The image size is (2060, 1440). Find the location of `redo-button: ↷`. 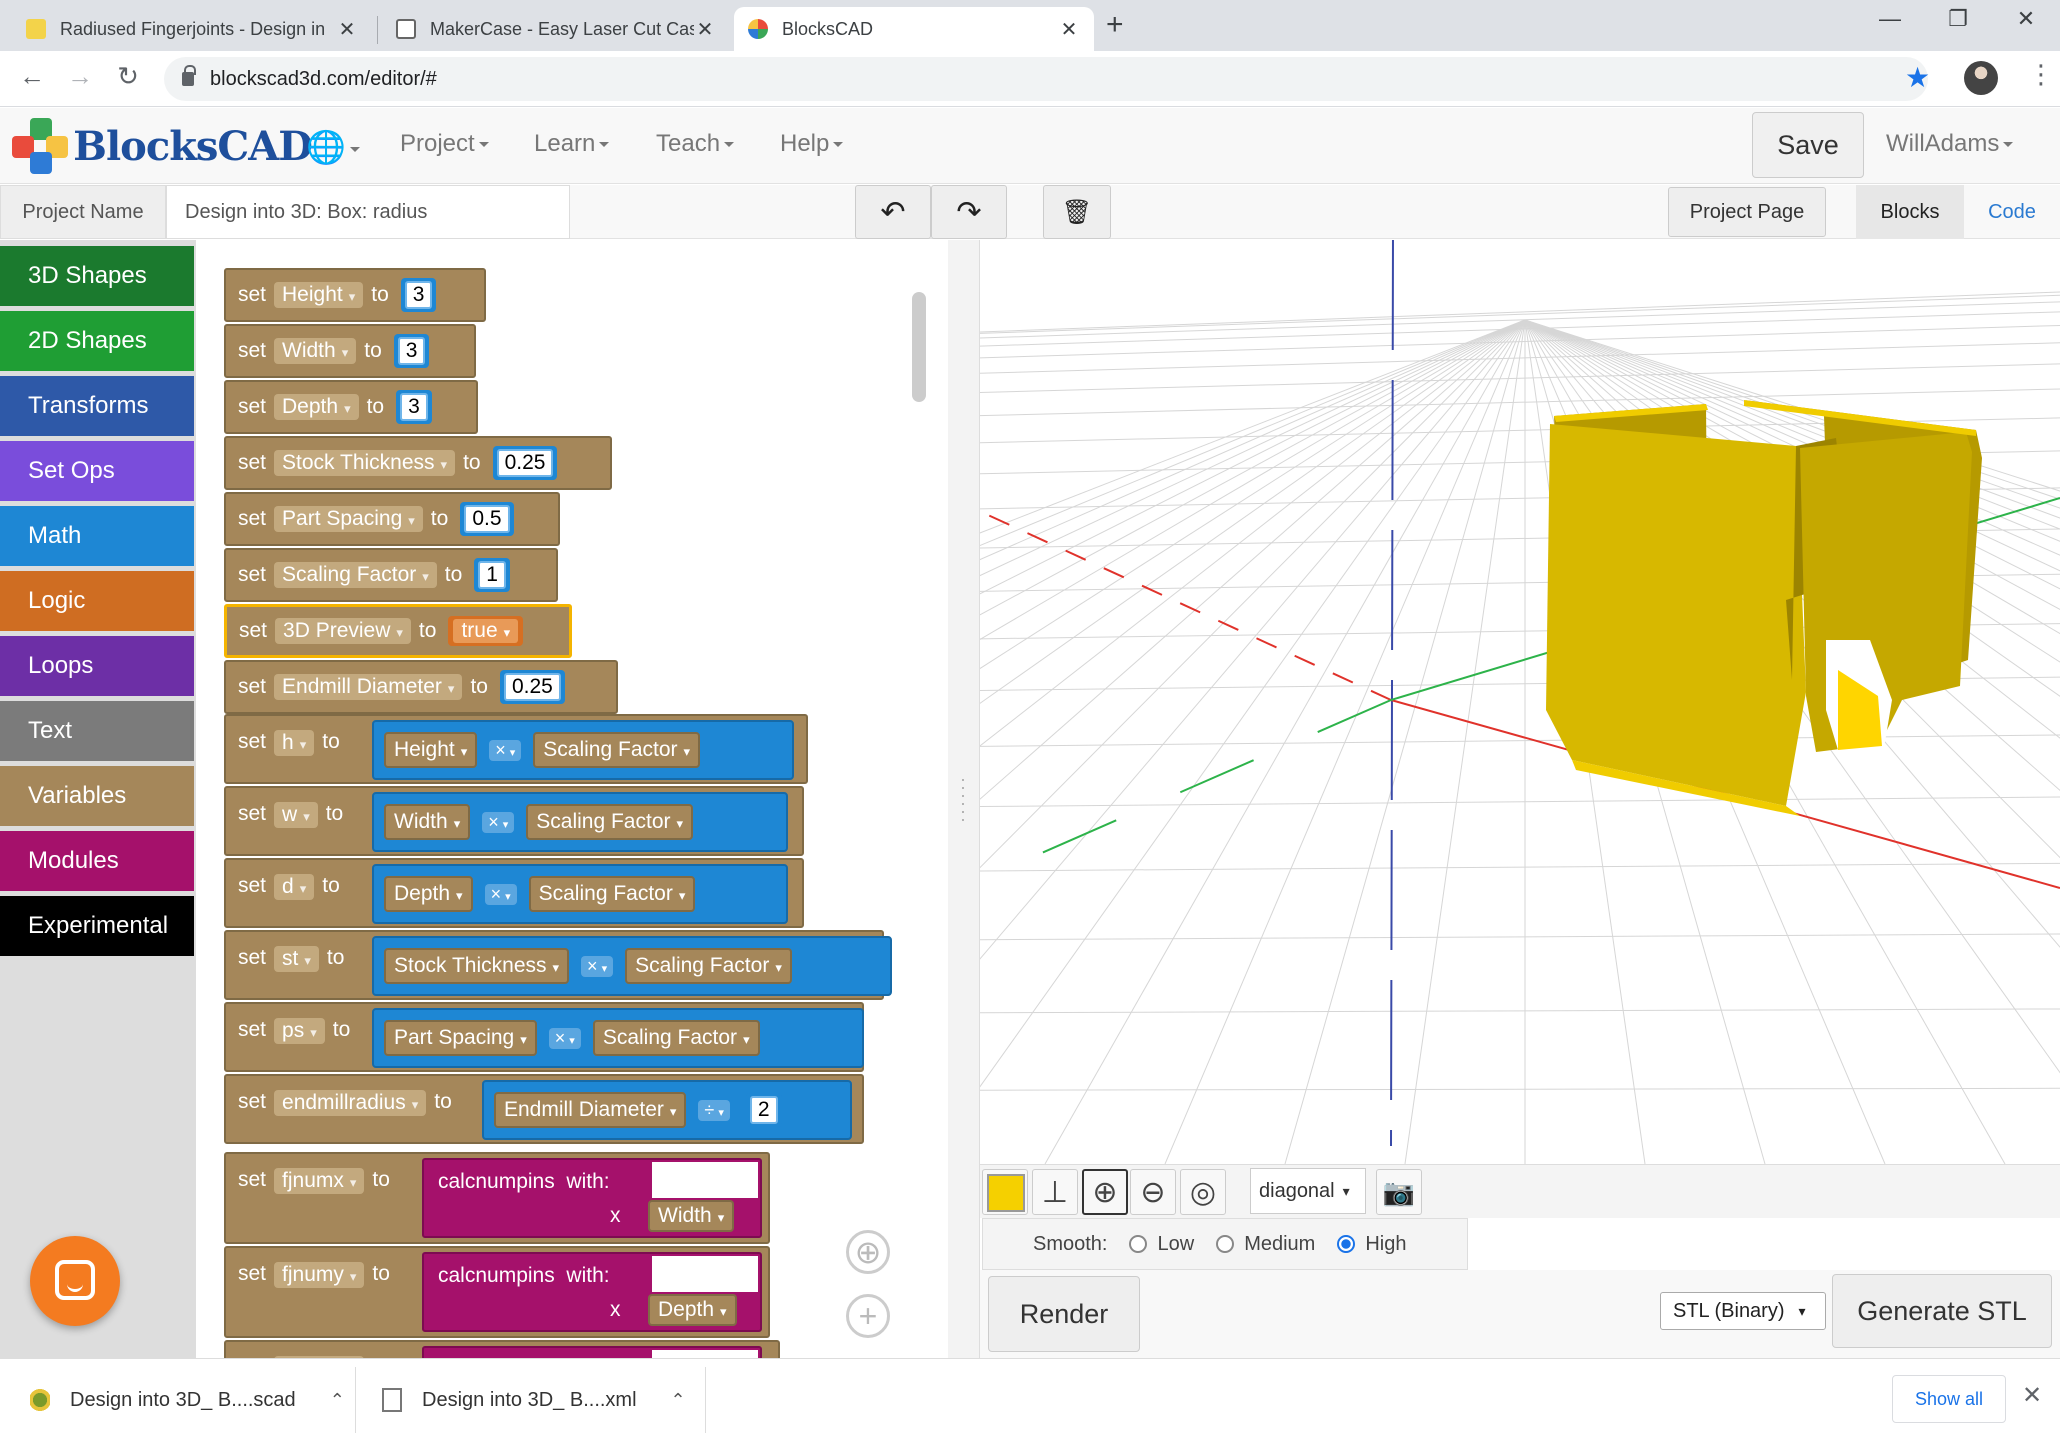

redo-button: ↷ is located at coordinates (969, 212).